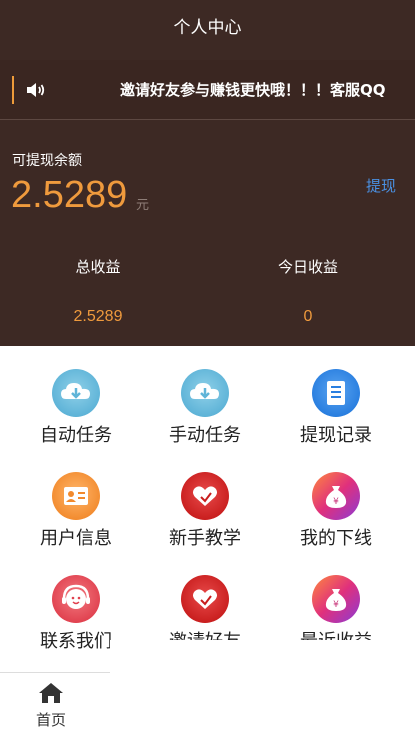  What do you see at coordinates (205, 522) in the screenshot?
I see `menu-tutorial: 新手教学` at bounding box center [205, 522].